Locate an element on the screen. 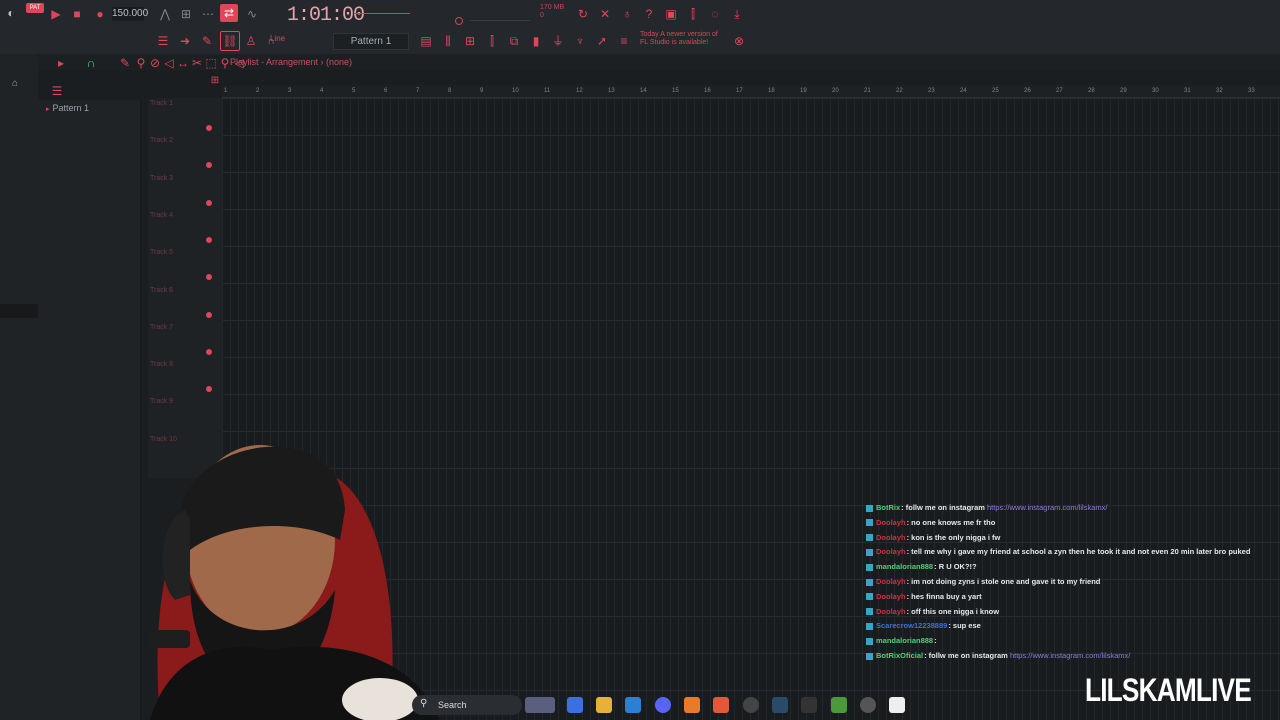 The height and width of the screenshot is (720, 1280). blend-notes-icon: ∿ is located at coordinates (252, 14).